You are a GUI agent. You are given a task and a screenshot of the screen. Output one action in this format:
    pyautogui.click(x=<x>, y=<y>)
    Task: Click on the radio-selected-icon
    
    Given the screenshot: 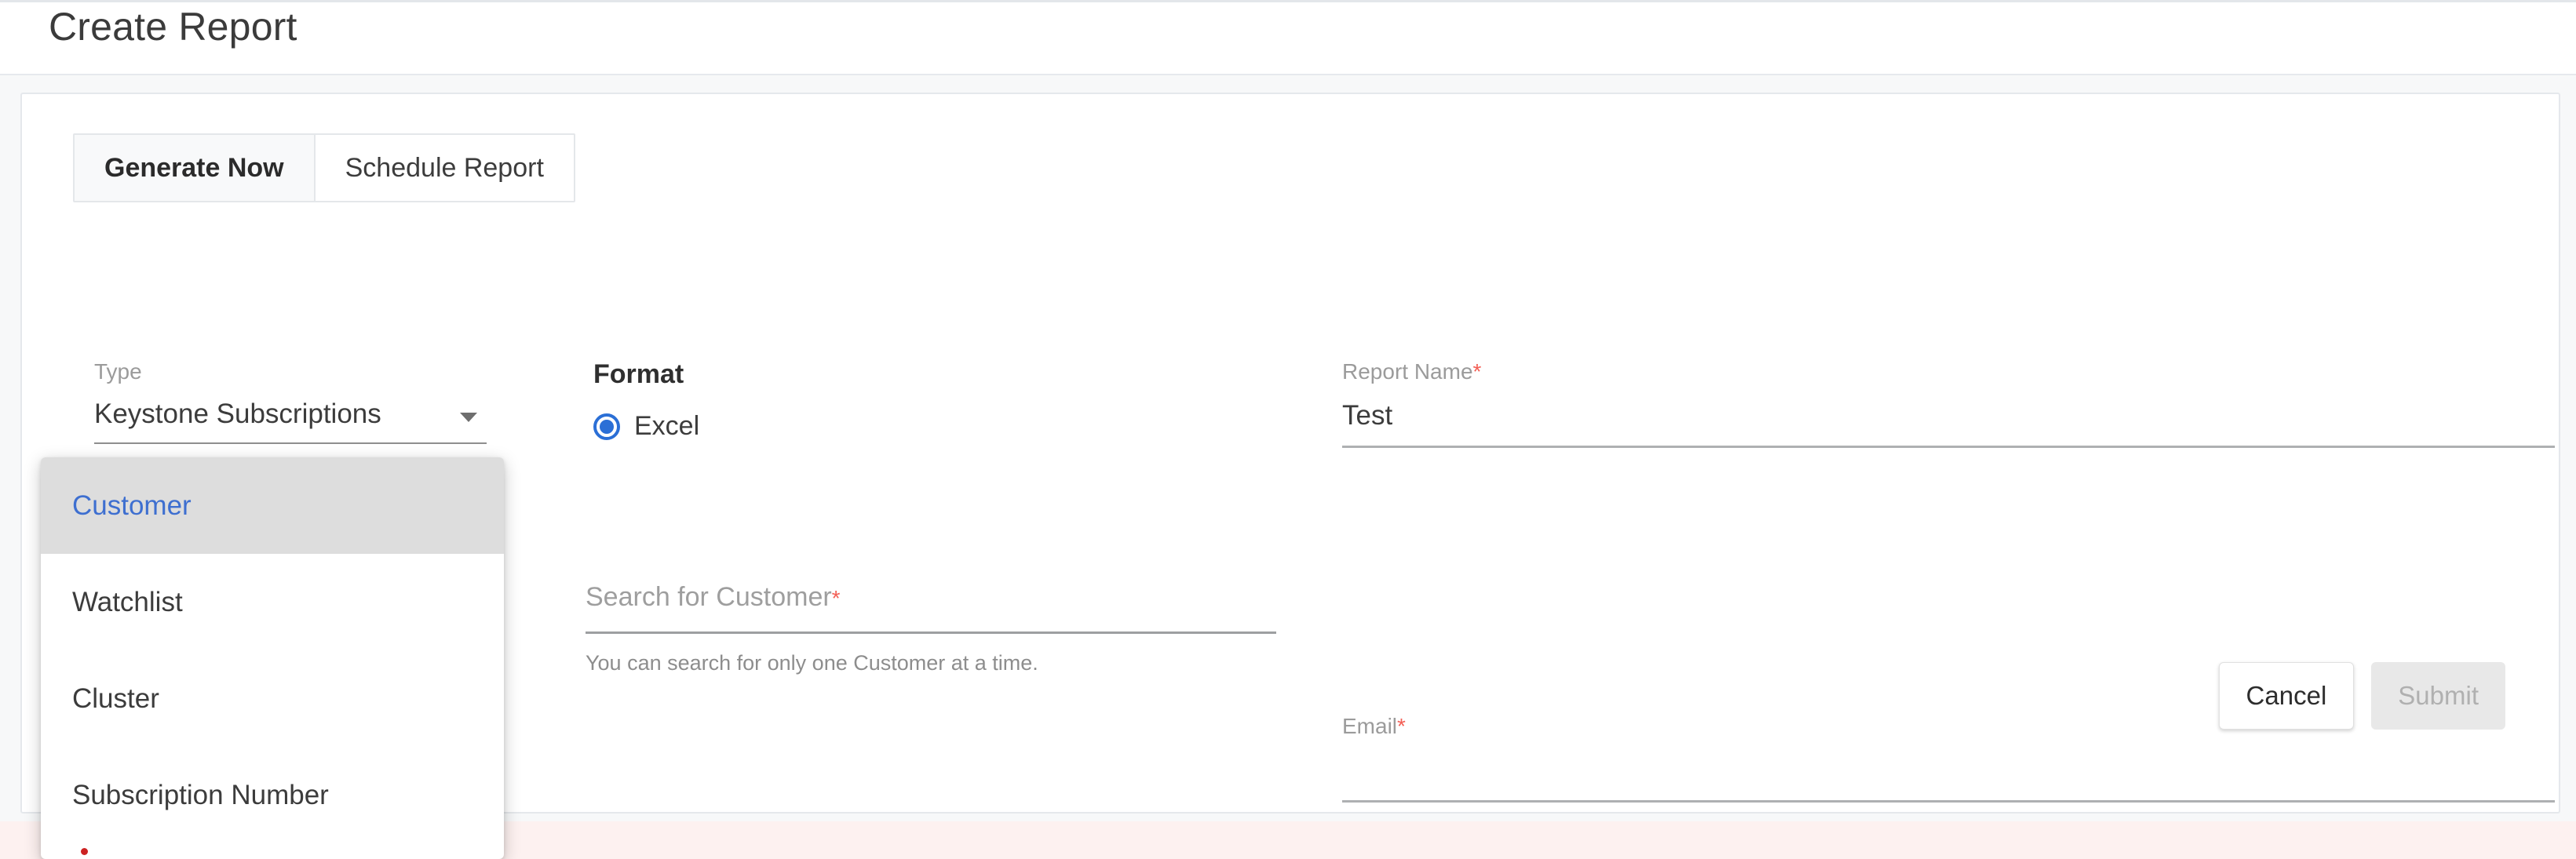 What is the action you would take?
    pyautogui.click(x=606, y=427)
    